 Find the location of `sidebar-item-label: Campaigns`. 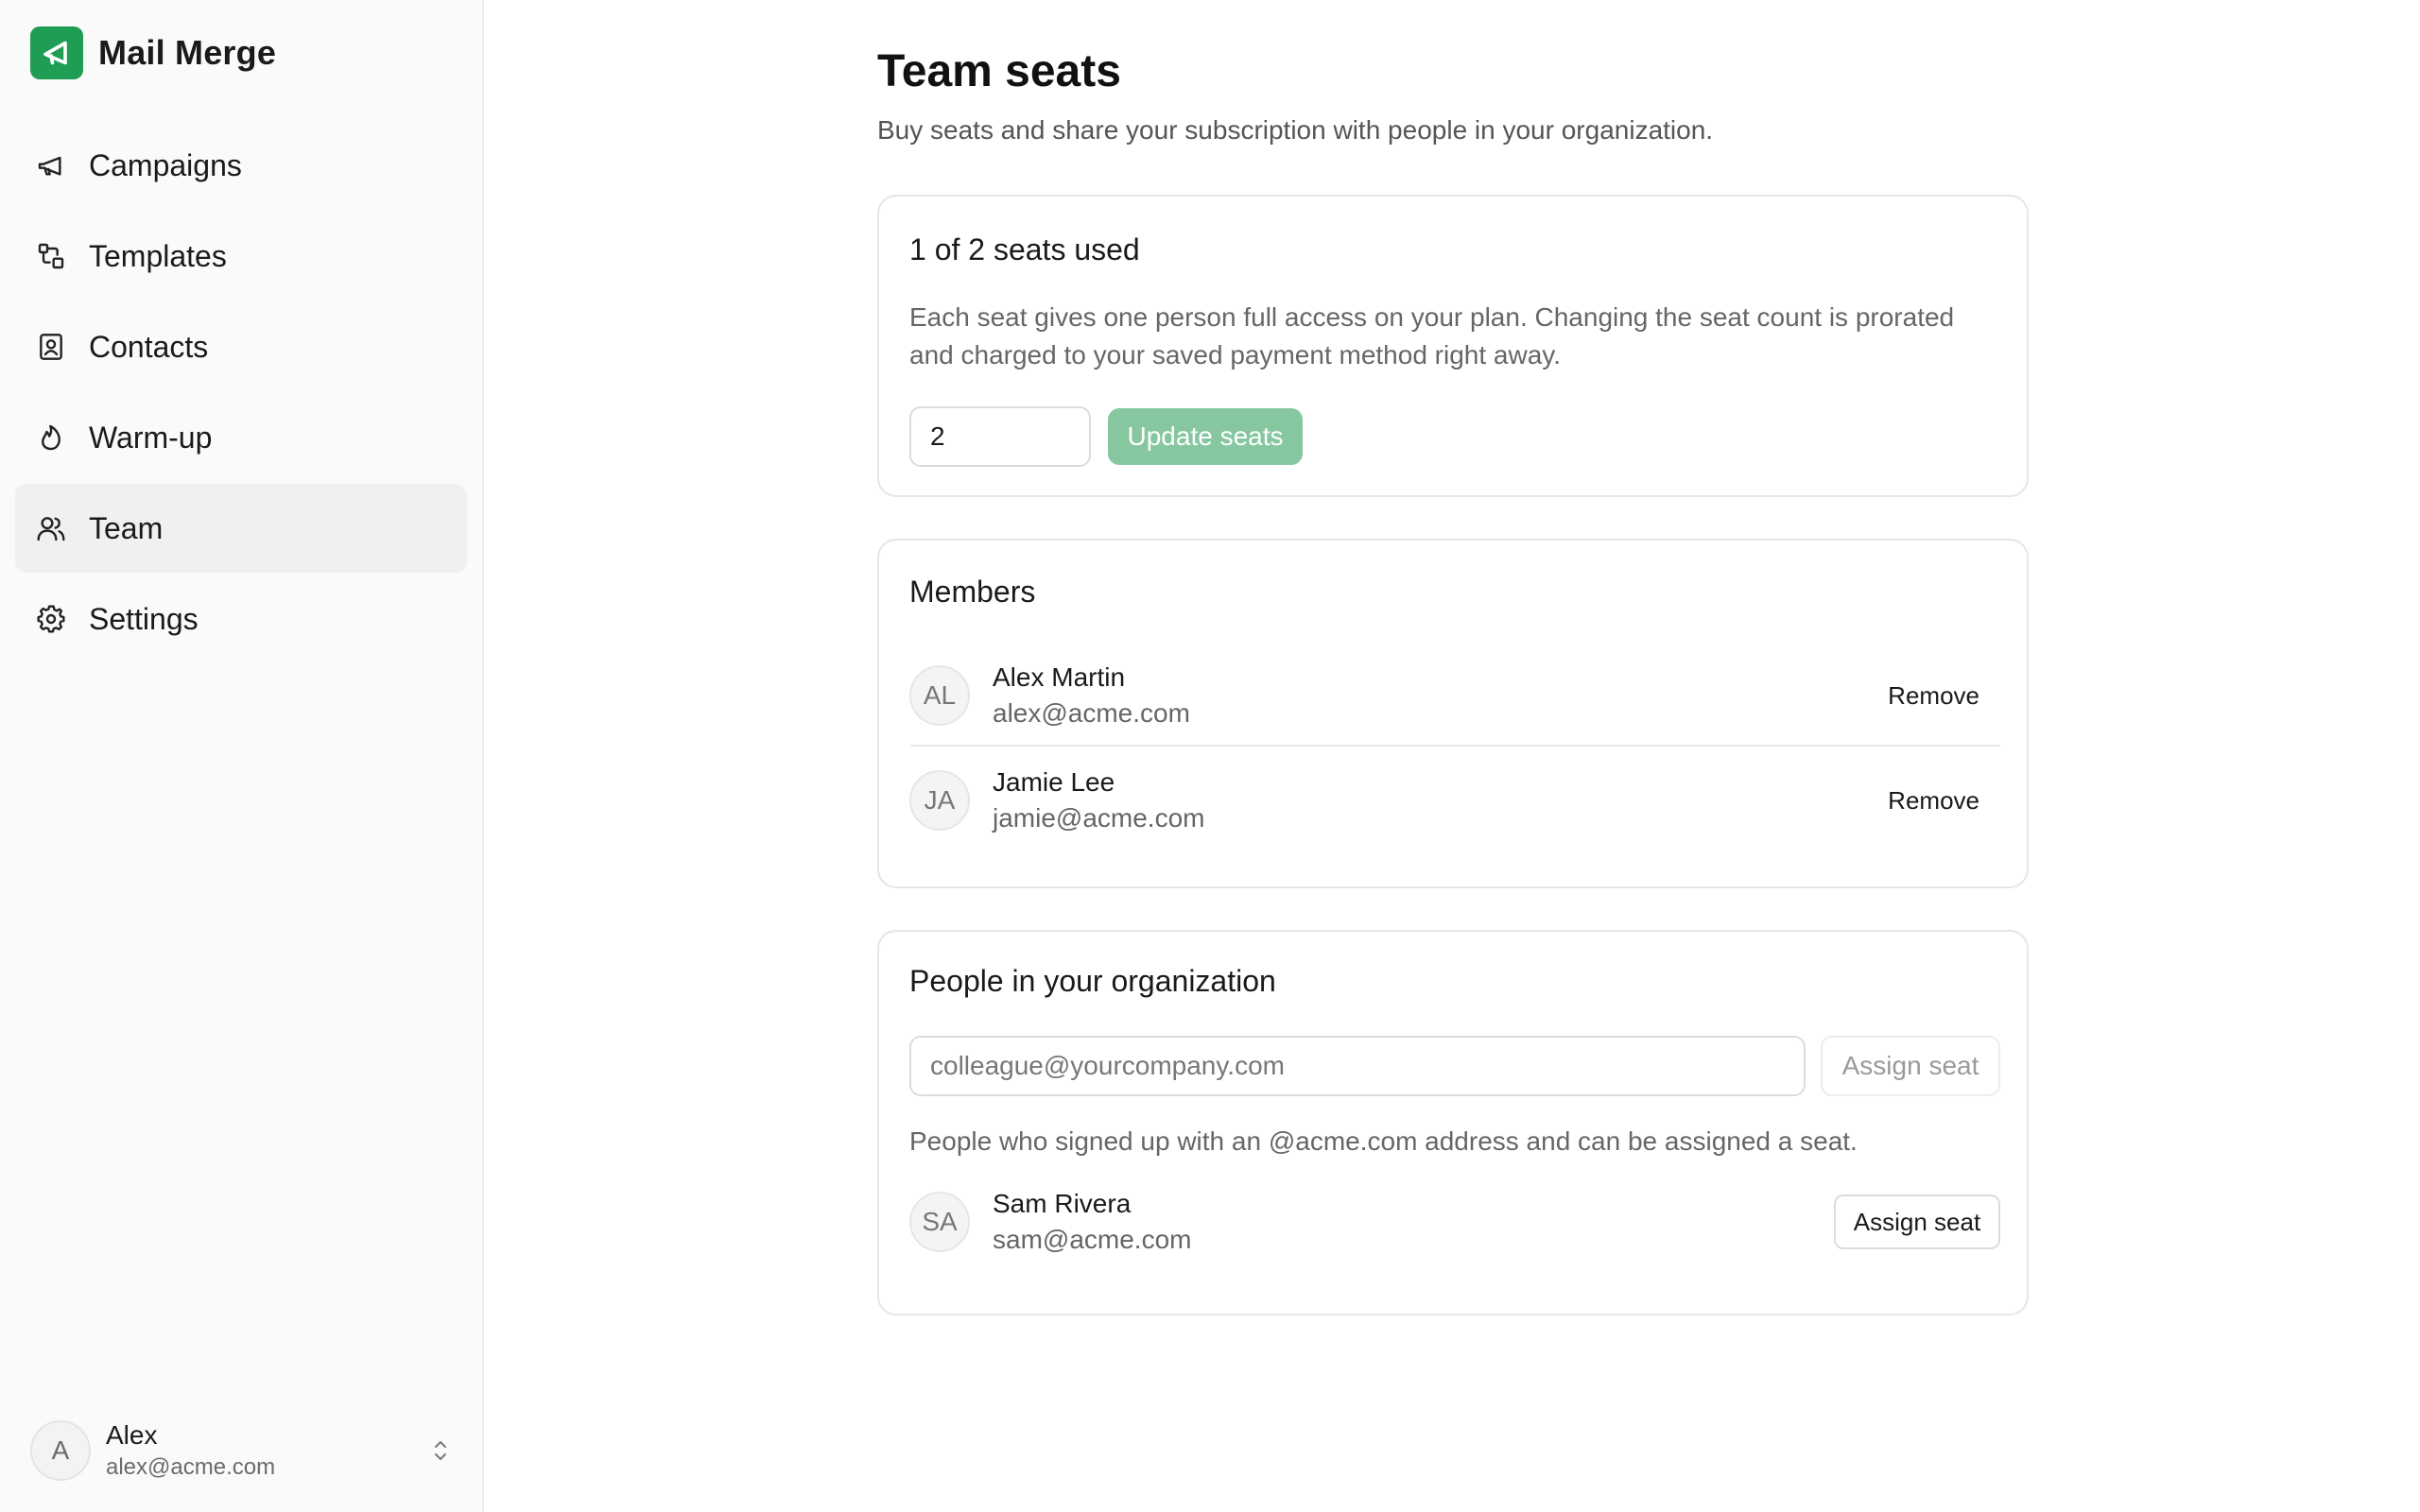

sidebar-item-label: Campaigns is located at coordinates (165, 164).